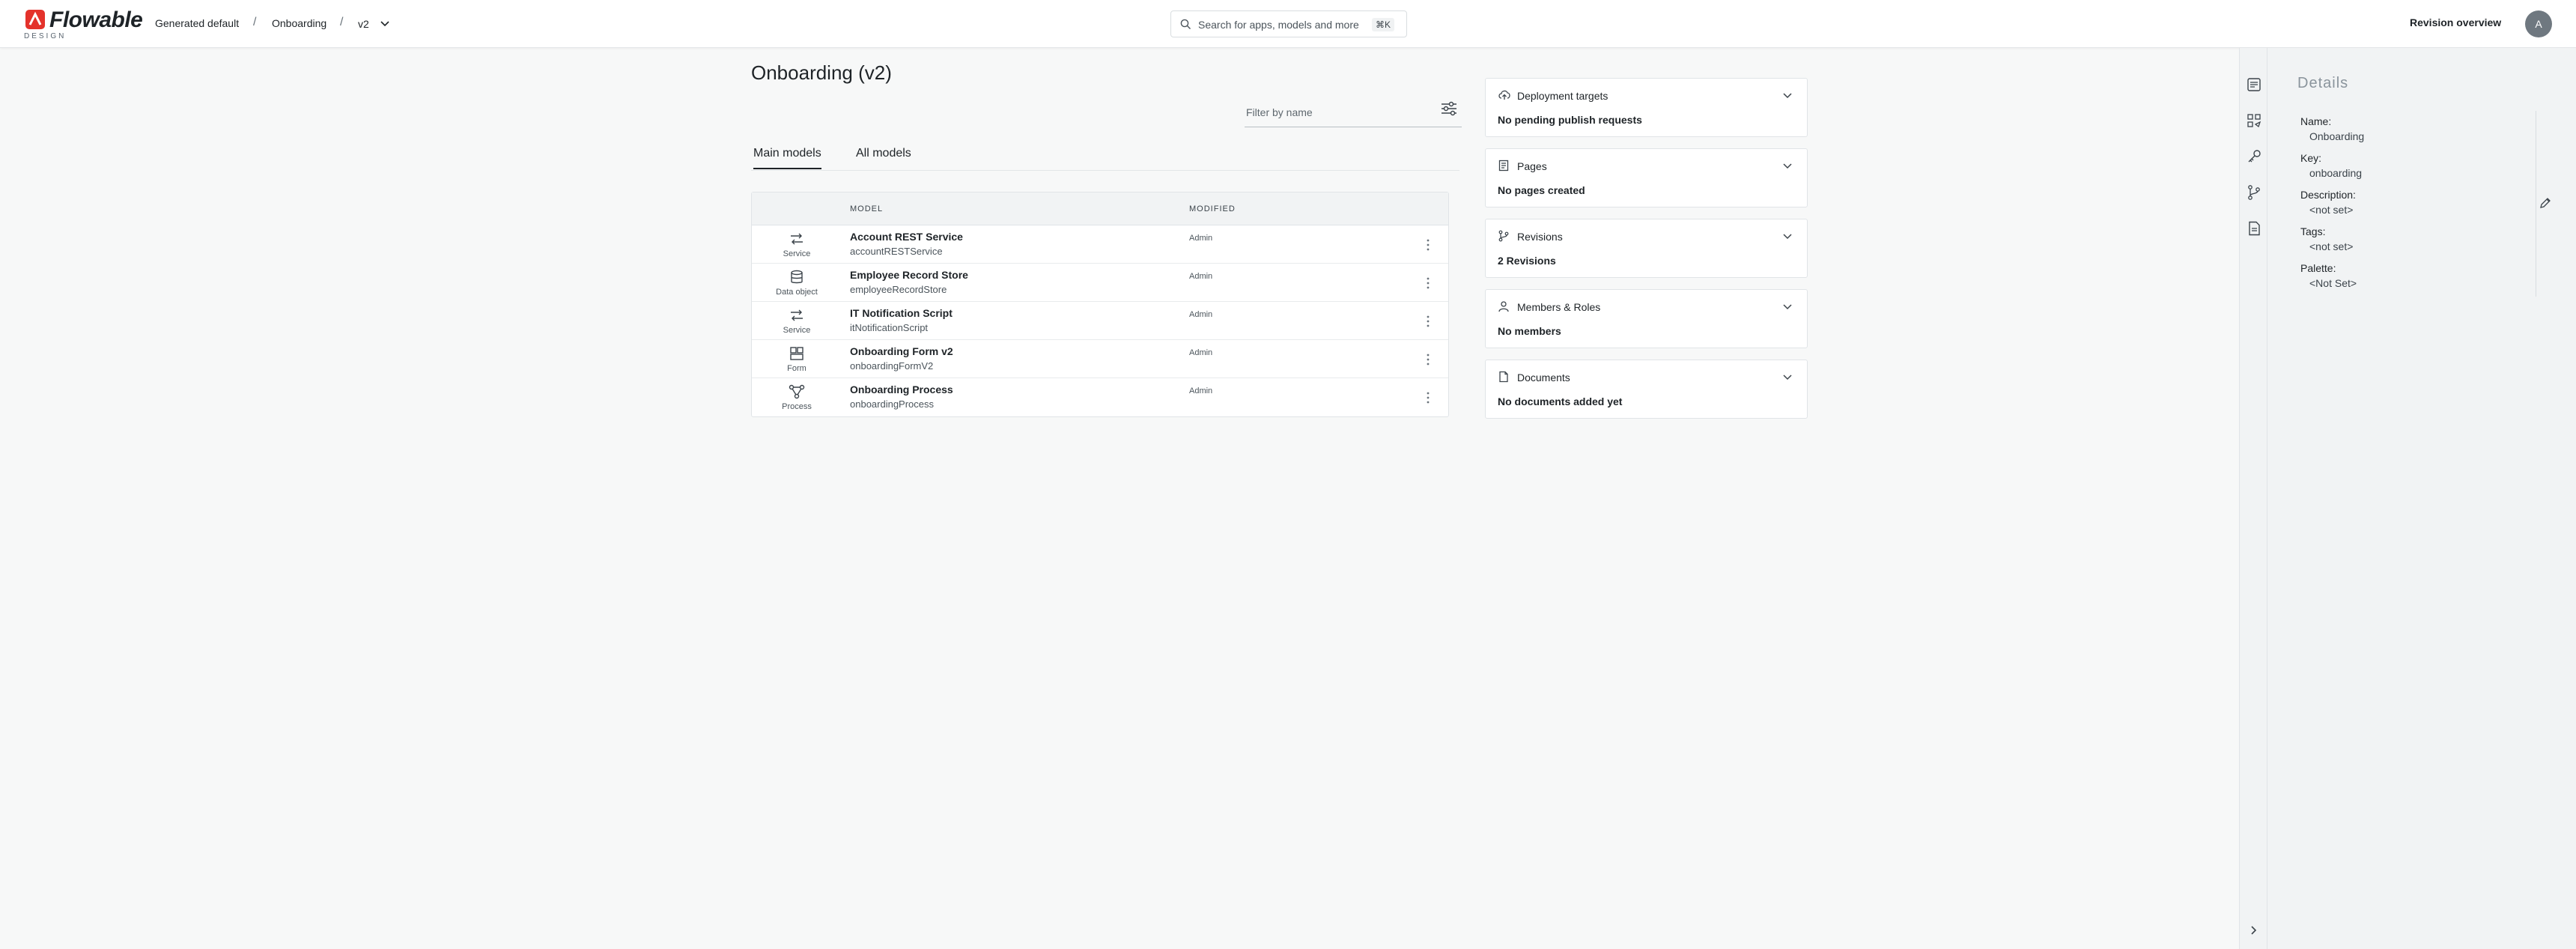 The height and width of the screenshot is (949, 2576). I want to click on detail-label-palette: Palette:, so click(2318, 268).